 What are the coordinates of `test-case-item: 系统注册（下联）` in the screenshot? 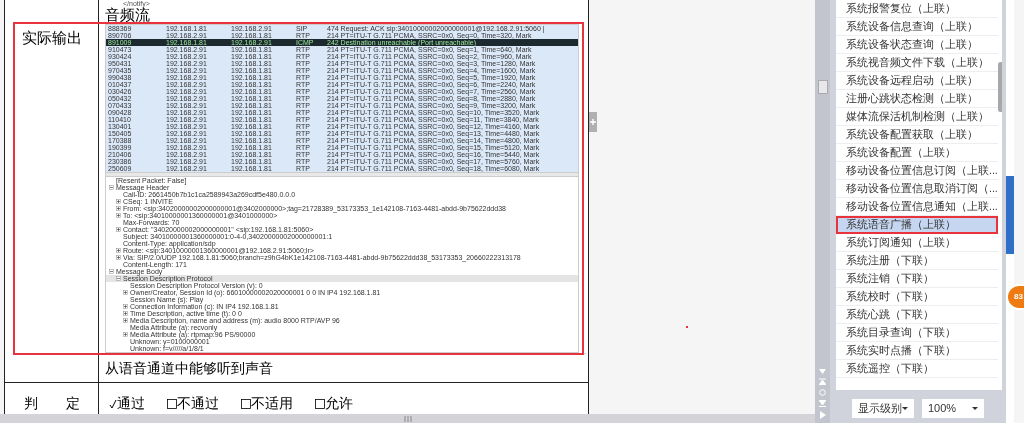 It's located at (917, 261).